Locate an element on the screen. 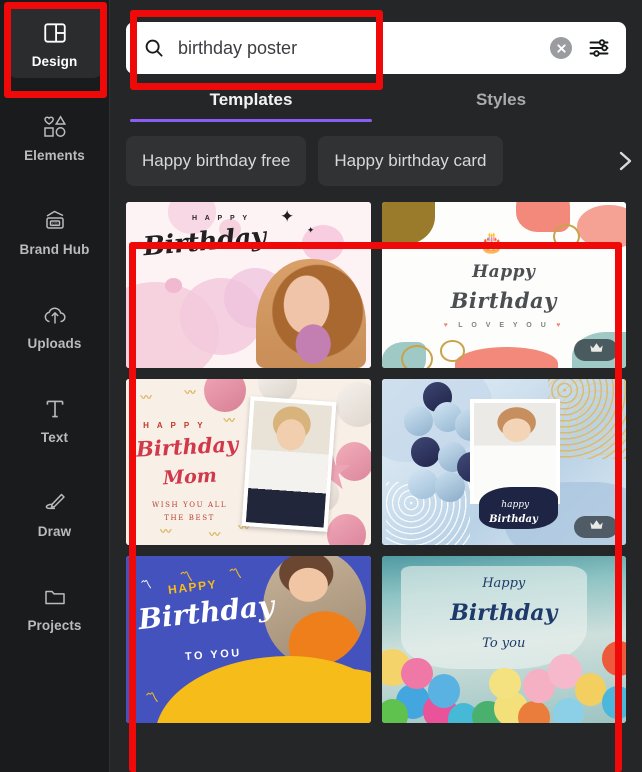 Image resolution: width=642 pixels, height=772 pixels. clear-x-icon is located at coordinates (561, 48).